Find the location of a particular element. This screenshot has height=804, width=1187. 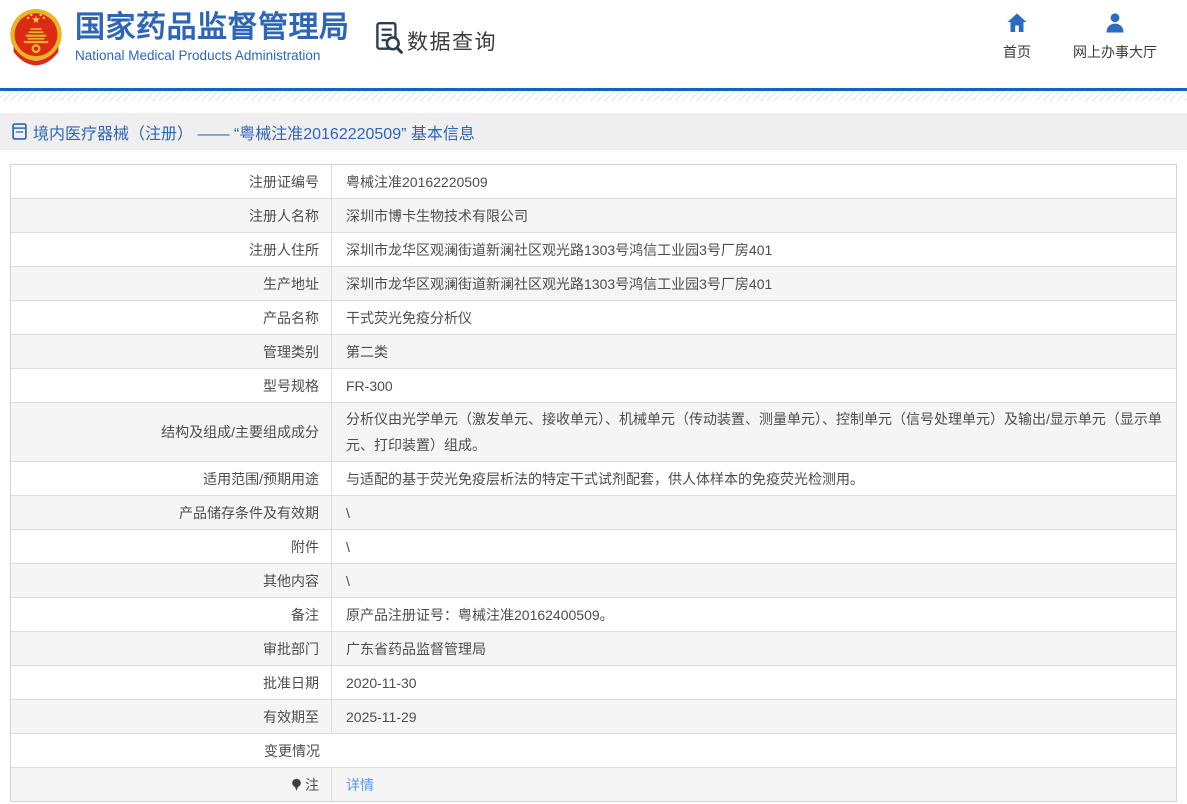

row-label: 注册人住所 is located at coordinates (171, 249).